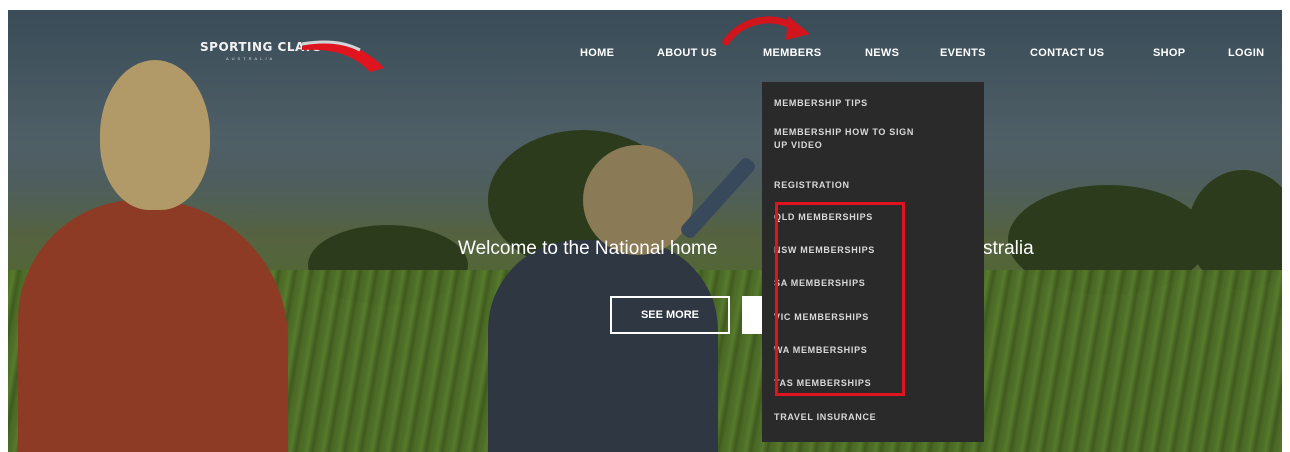  What do you see at coordinates (825, 417) in the screenshot?
I see `menu-item-travel-insurance: TRAVEL INSURANCE` at bounding box center [825, 417].